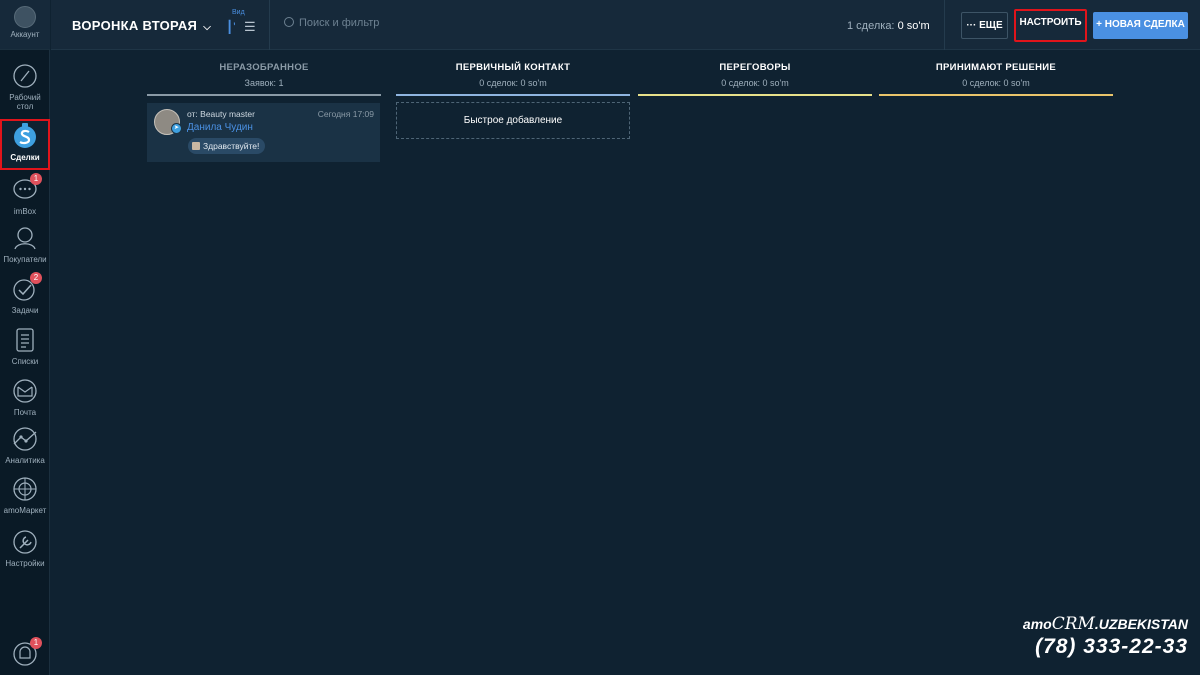 This screenshot has height=675, width=1200. I want to click on sidebar-item-tasks: 2 Задачи, so click(25, 293).